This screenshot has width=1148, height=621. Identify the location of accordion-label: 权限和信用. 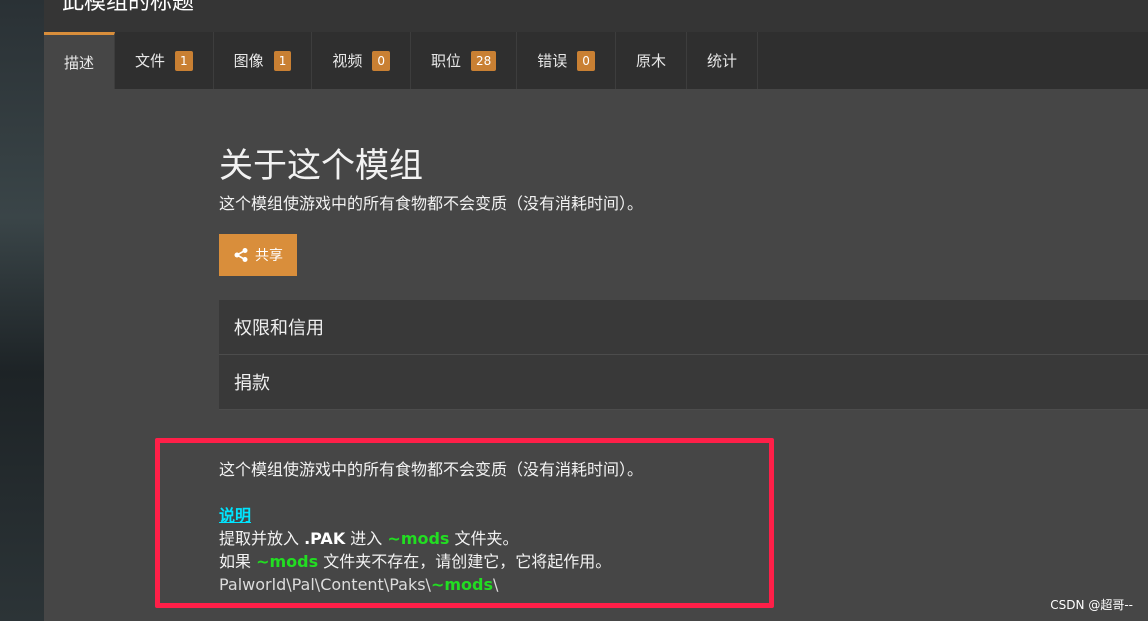
(279, 328).